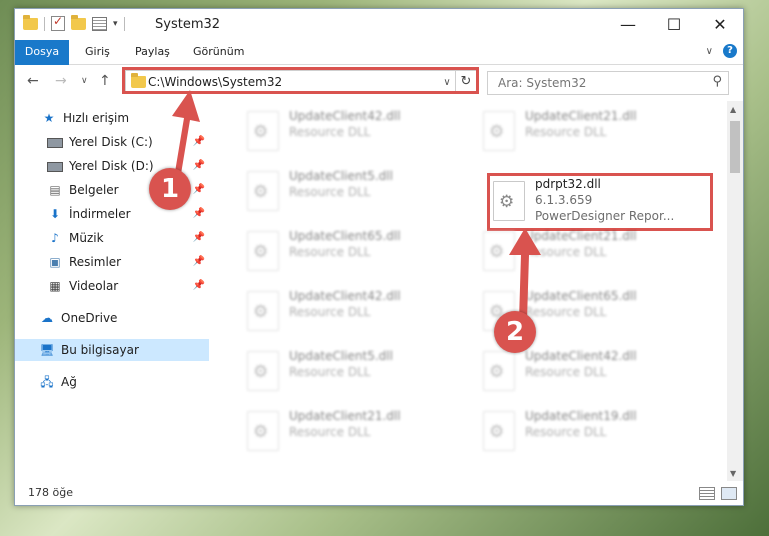 Image resolution: width=769 pixels, height=536 pixels. I want to click on file-item: UpdateClient65.dll Resource DLL, so click(347, 253).